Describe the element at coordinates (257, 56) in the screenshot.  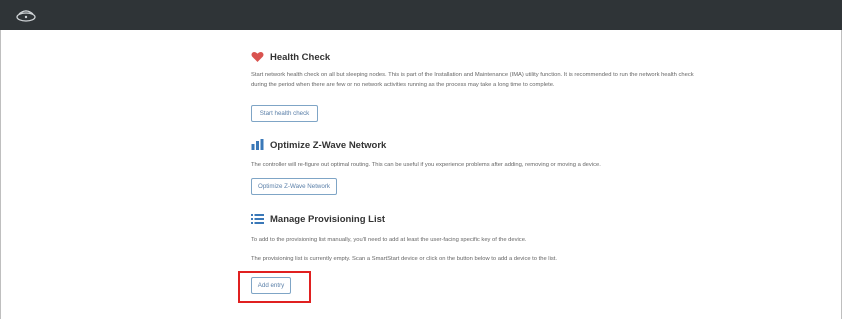
I see `heart-icon` at that location.